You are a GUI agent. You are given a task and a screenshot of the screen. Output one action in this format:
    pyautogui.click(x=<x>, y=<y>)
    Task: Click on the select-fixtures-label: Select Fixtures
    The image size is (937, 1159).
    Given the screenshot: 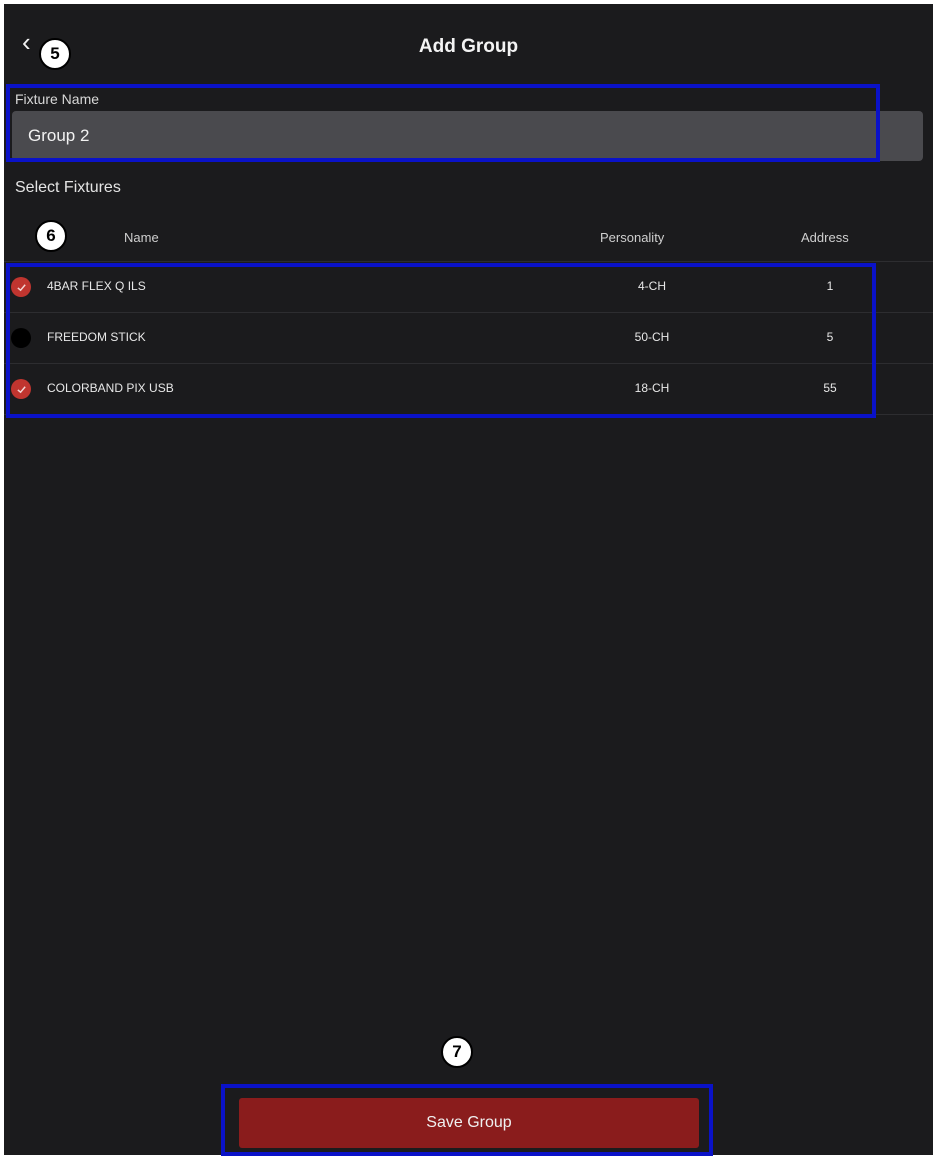 What is the action you would take?
    pyautogui.click(x=68, y=187)
    